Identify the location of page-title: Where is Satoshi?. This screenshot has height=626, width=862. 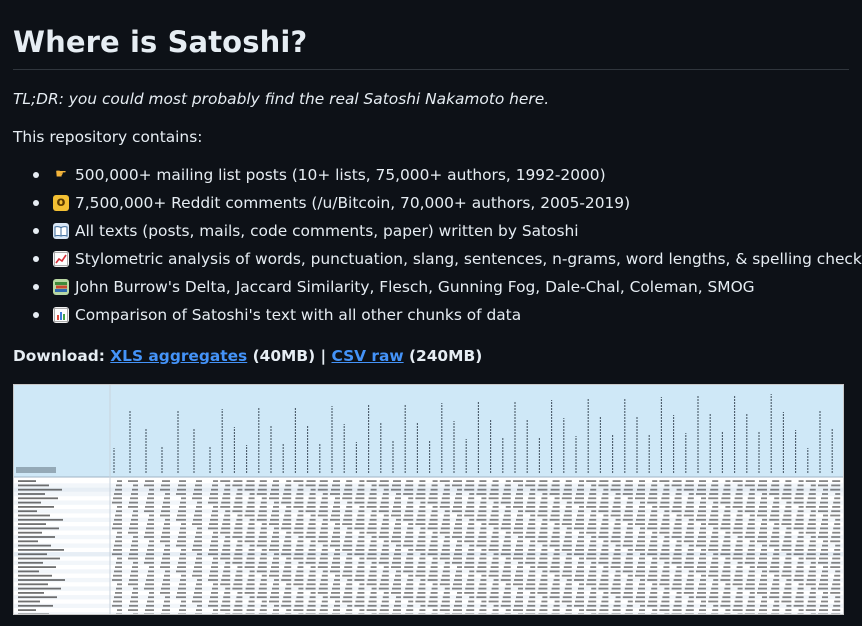
(431, 47).